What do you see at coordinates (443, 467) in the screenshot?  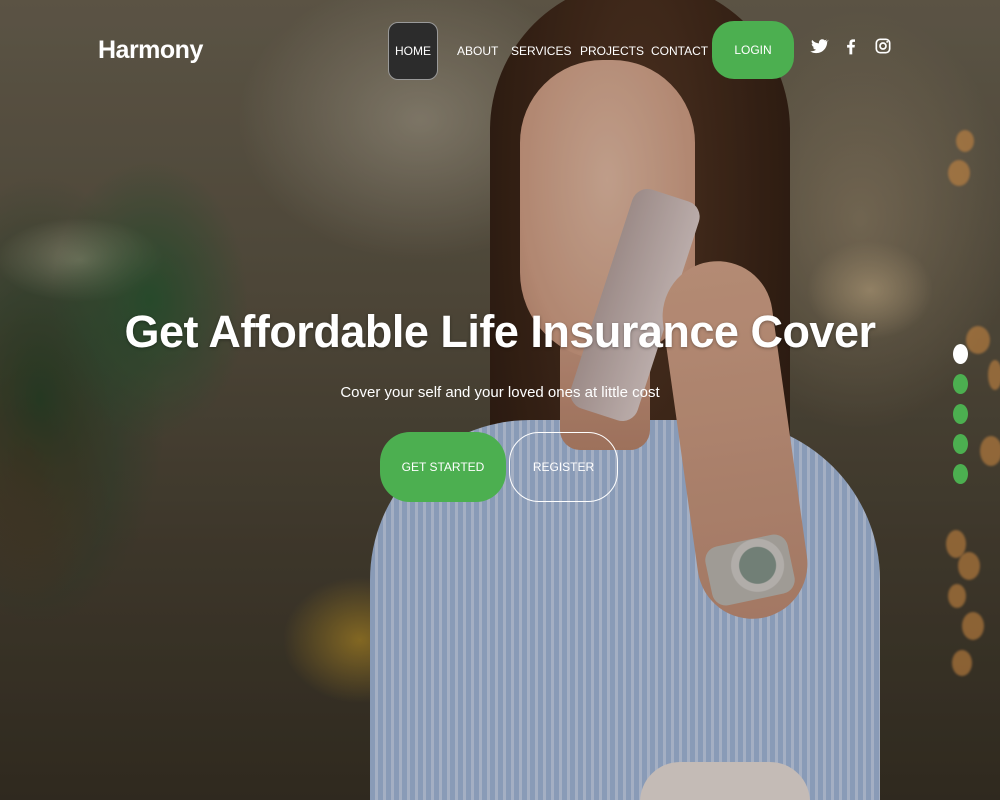 I see `get-started-button: GET STARTED` at bounding box center [443, 467].